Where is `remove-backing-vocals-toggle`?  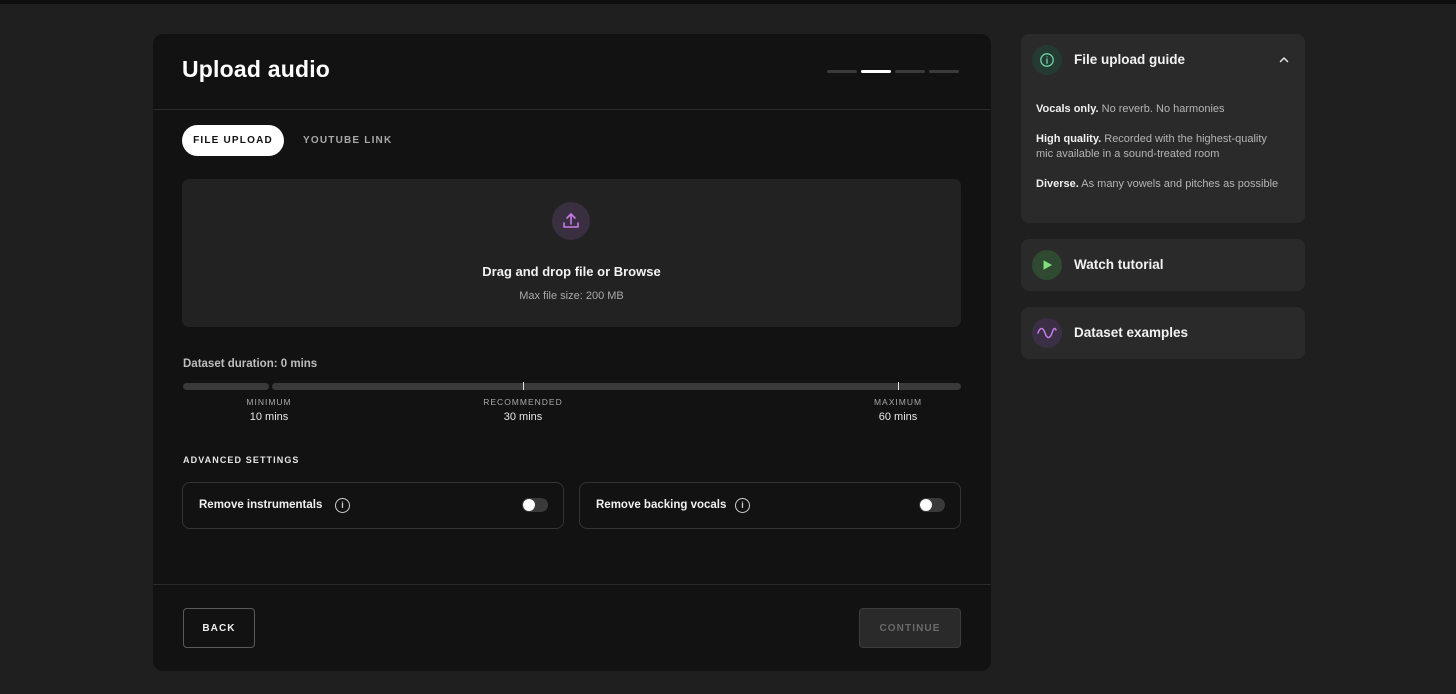
remove-backing-vocals-toggle is located at coordinates (932, 505).